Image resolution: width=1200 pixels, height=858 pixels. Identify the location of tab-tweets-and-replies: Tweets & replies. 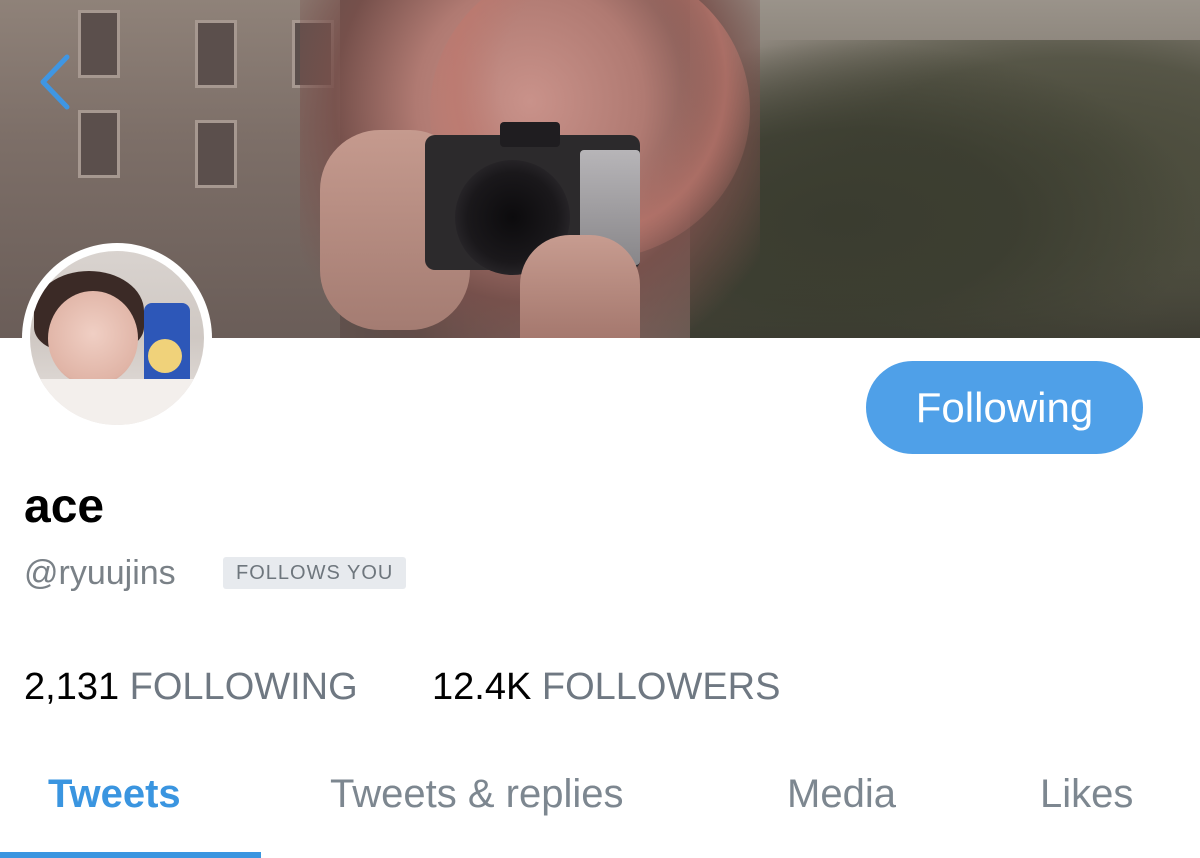
(476, 794).